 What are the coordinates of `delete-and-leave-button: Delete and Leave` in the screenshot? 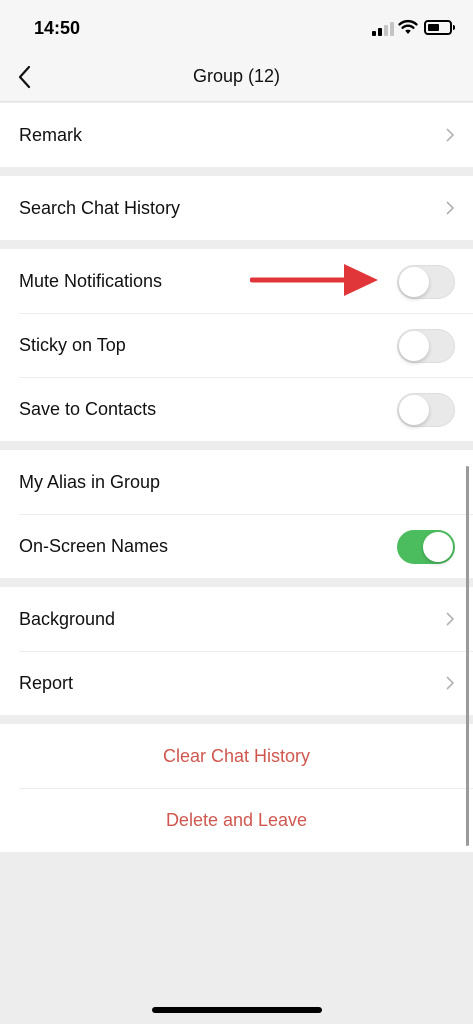 It's located at (236, 820).